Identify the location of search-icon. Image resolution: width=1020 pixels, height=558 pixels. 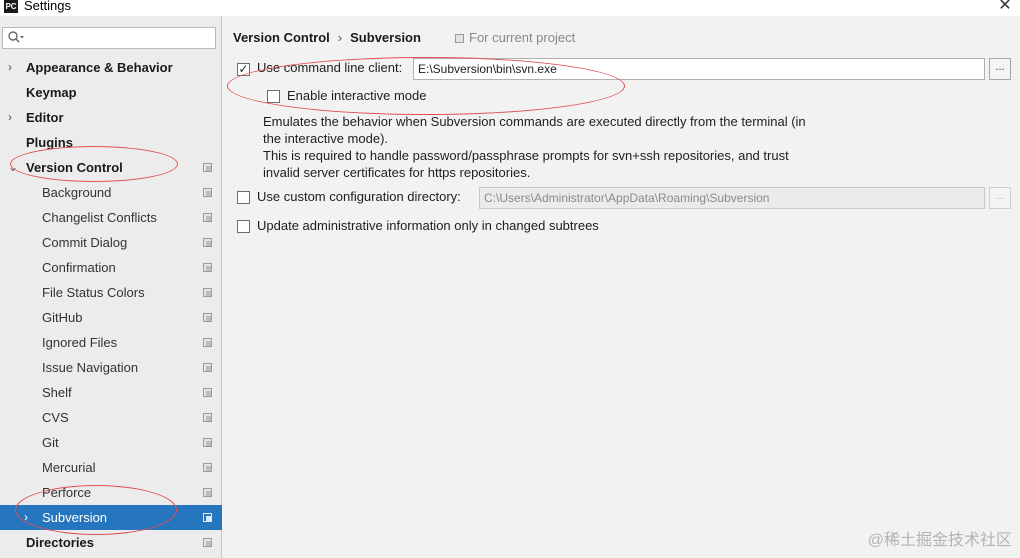
(16, 38).